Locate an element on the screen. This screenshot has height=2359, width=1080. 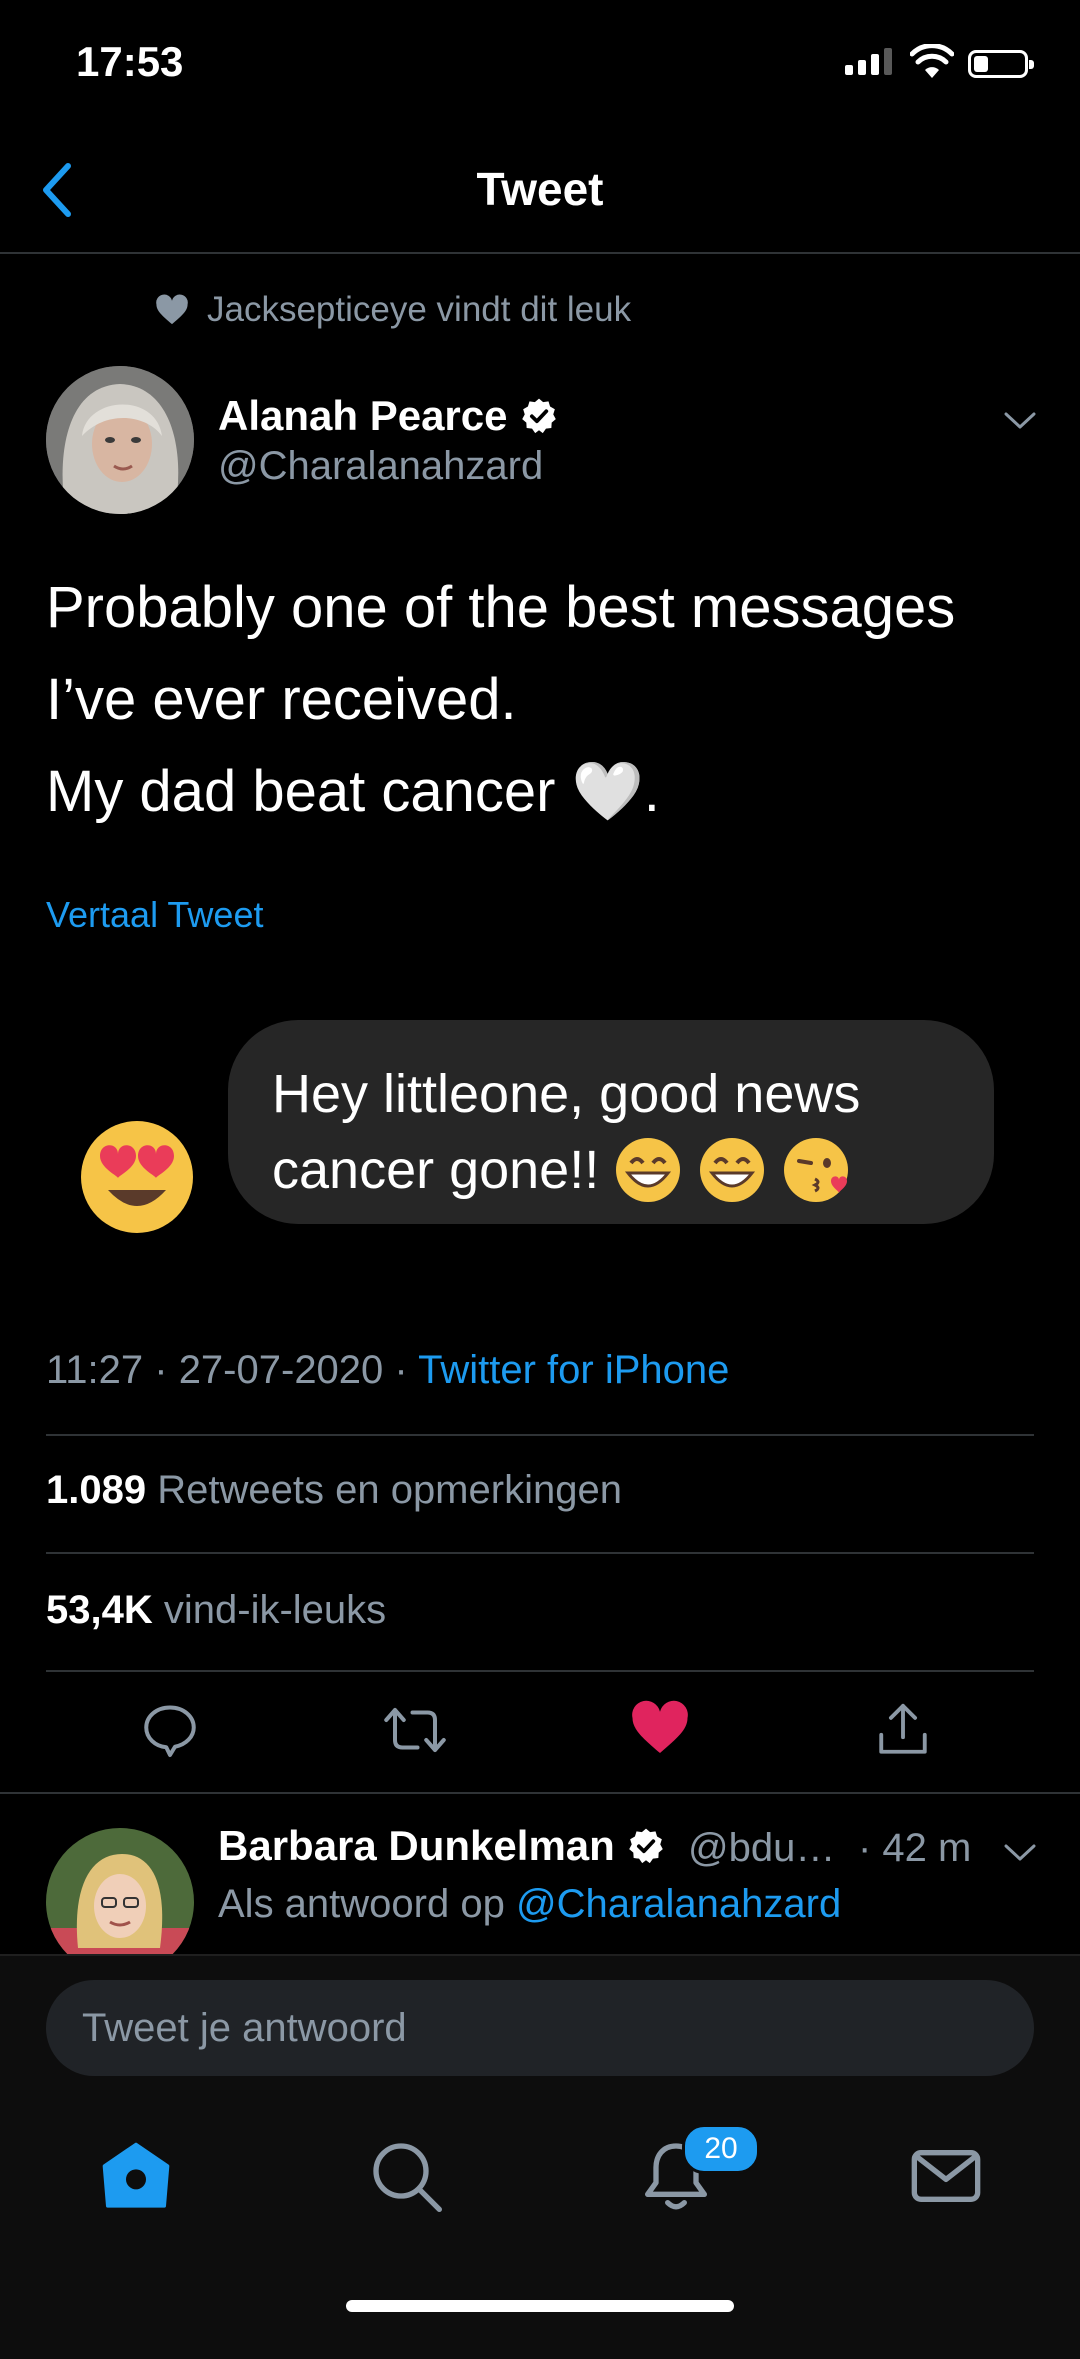
tweet-meta: 11:27 · 27-07-2020 · Twitter for iPhone is located at coordinates (388, 1370).